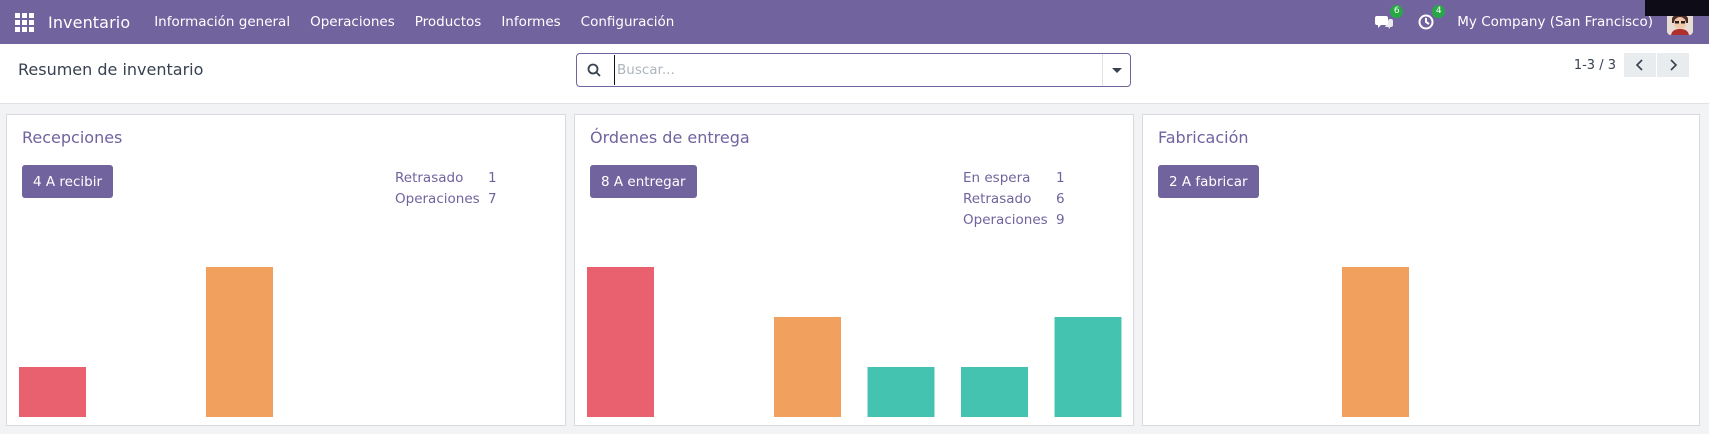 The image size is (1709, 434). Describe the element at coordinates (451, 198) in the screenshot. I see `stat-operations: Operaciones 7` at that location.